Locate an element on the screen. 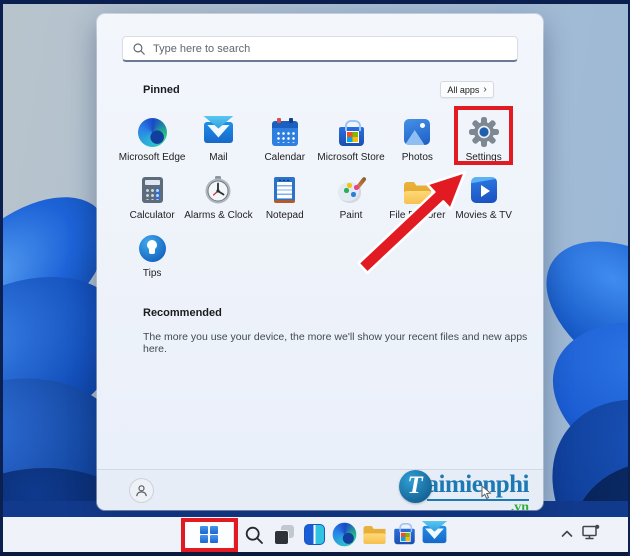  hidden-icons-chevron is located at coordinates (567, 535).